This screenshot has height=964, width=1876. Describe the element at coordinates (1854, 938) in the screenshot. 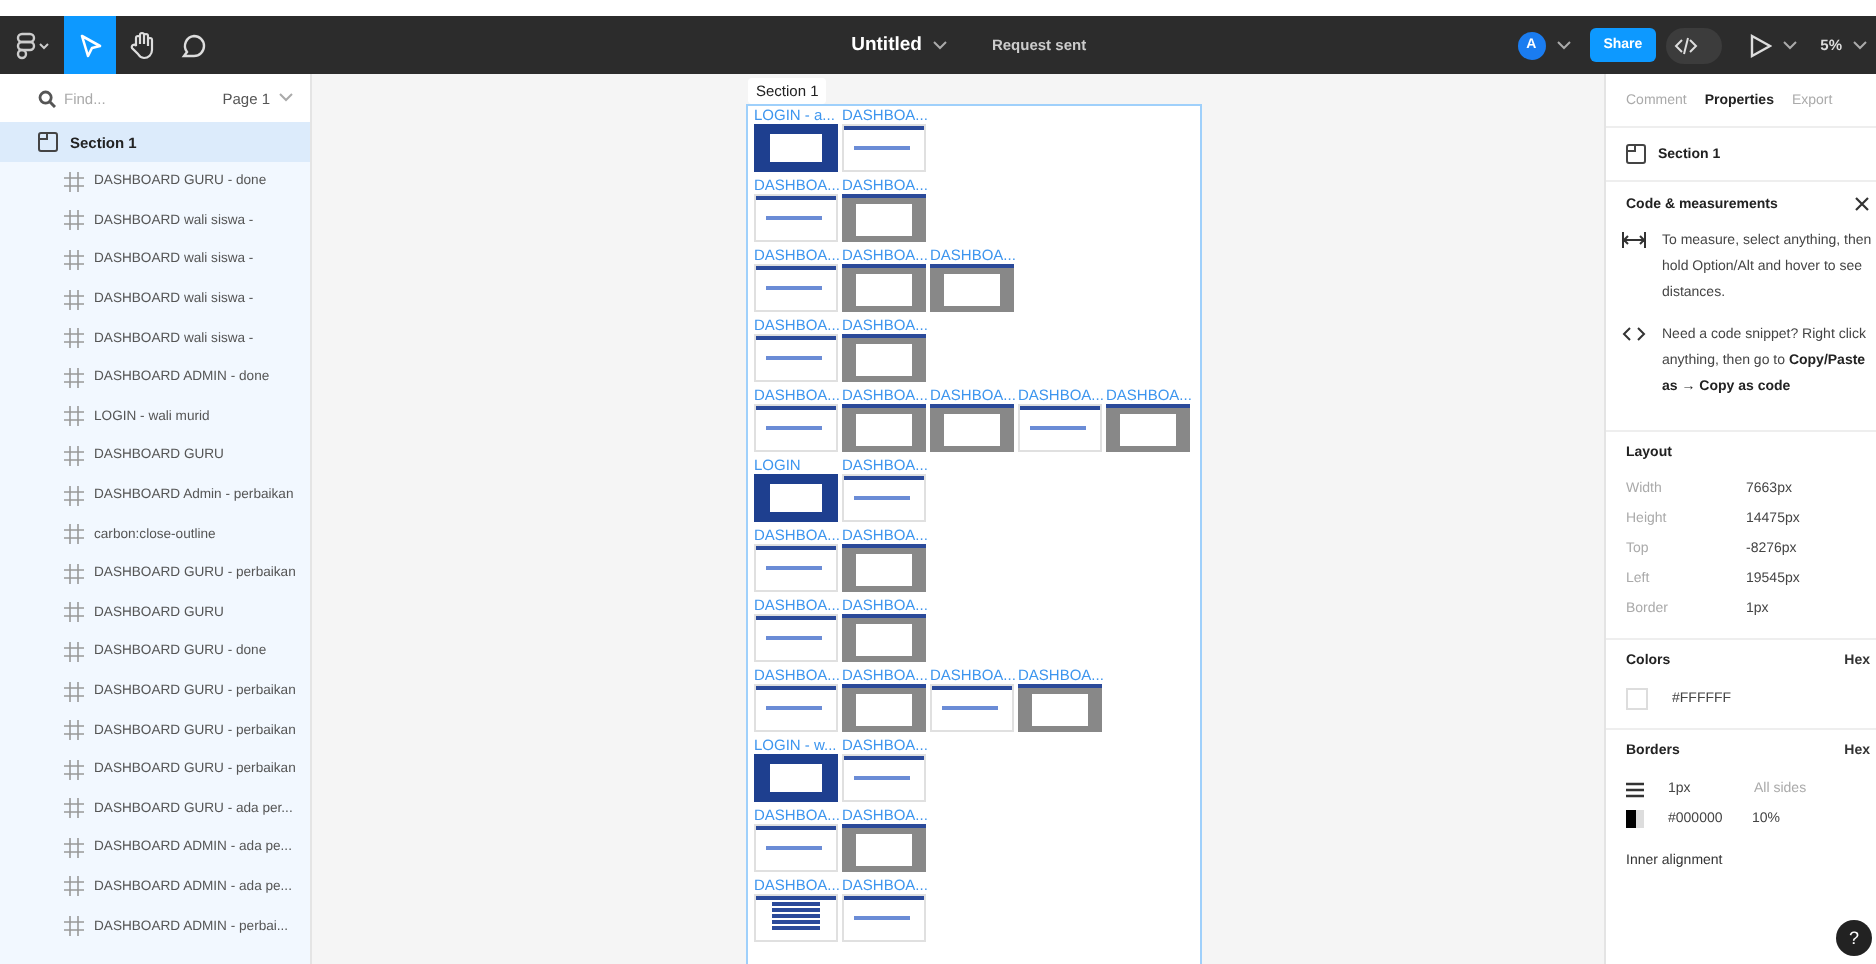

I see `help-button: ?` at that location.